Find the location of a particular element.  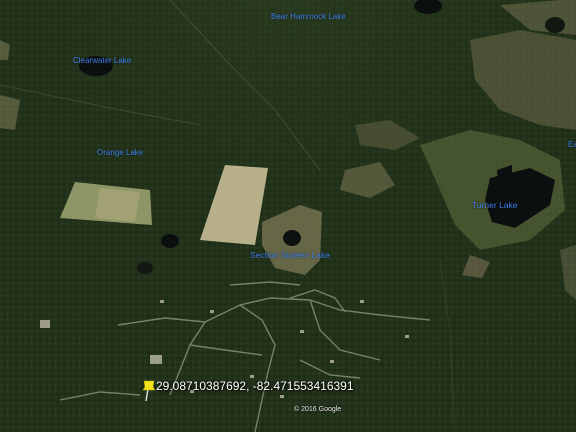

coordinate-readout: 29.08710387692, -82.471553416391 is located at coordinates (255, 386).